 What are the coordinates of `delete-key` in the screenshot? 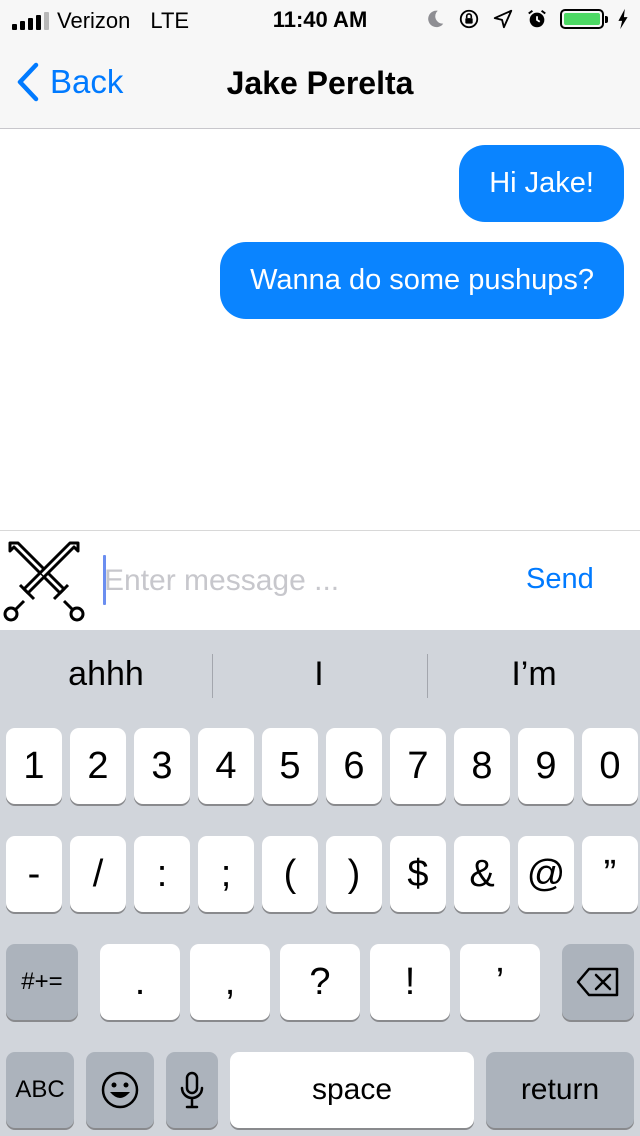 It's located at (598, 982).